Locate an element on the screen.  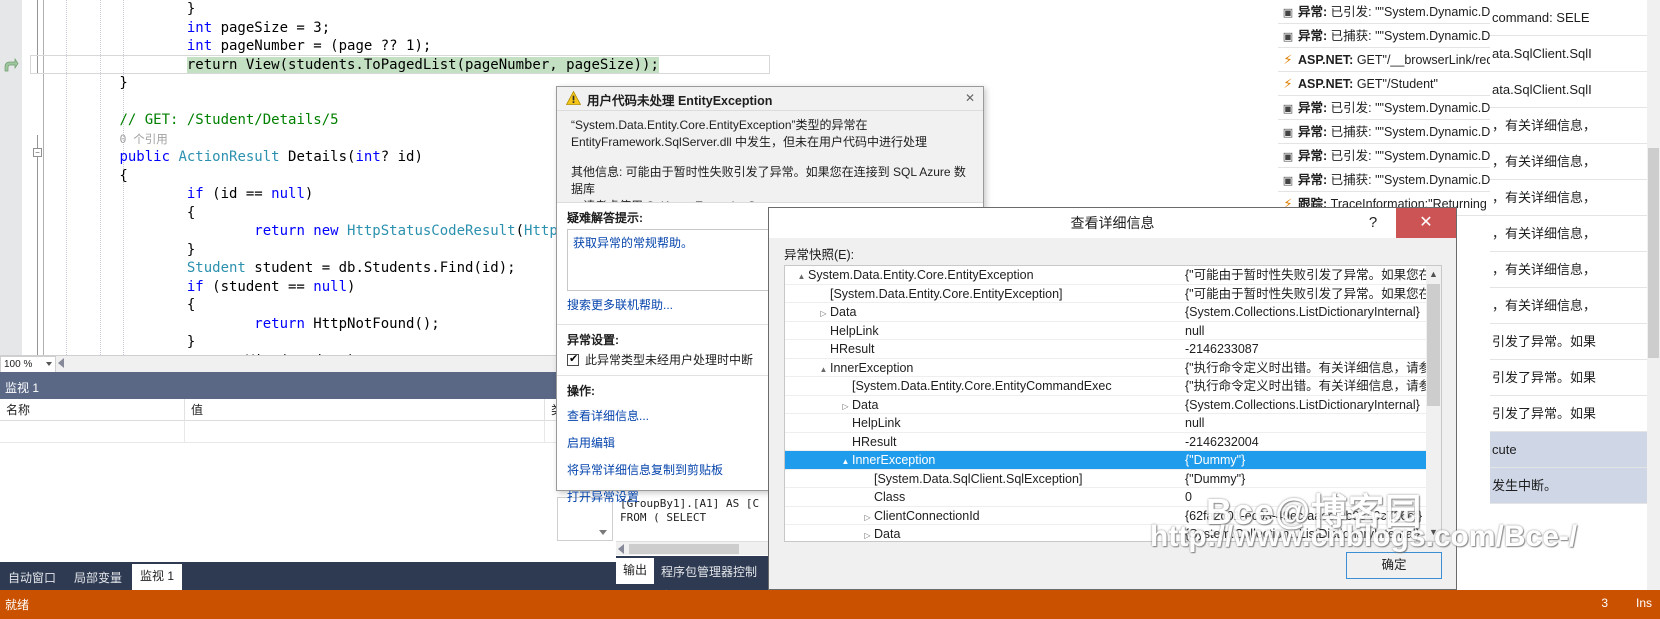
warning-icon is located at coordinates (573, 98).